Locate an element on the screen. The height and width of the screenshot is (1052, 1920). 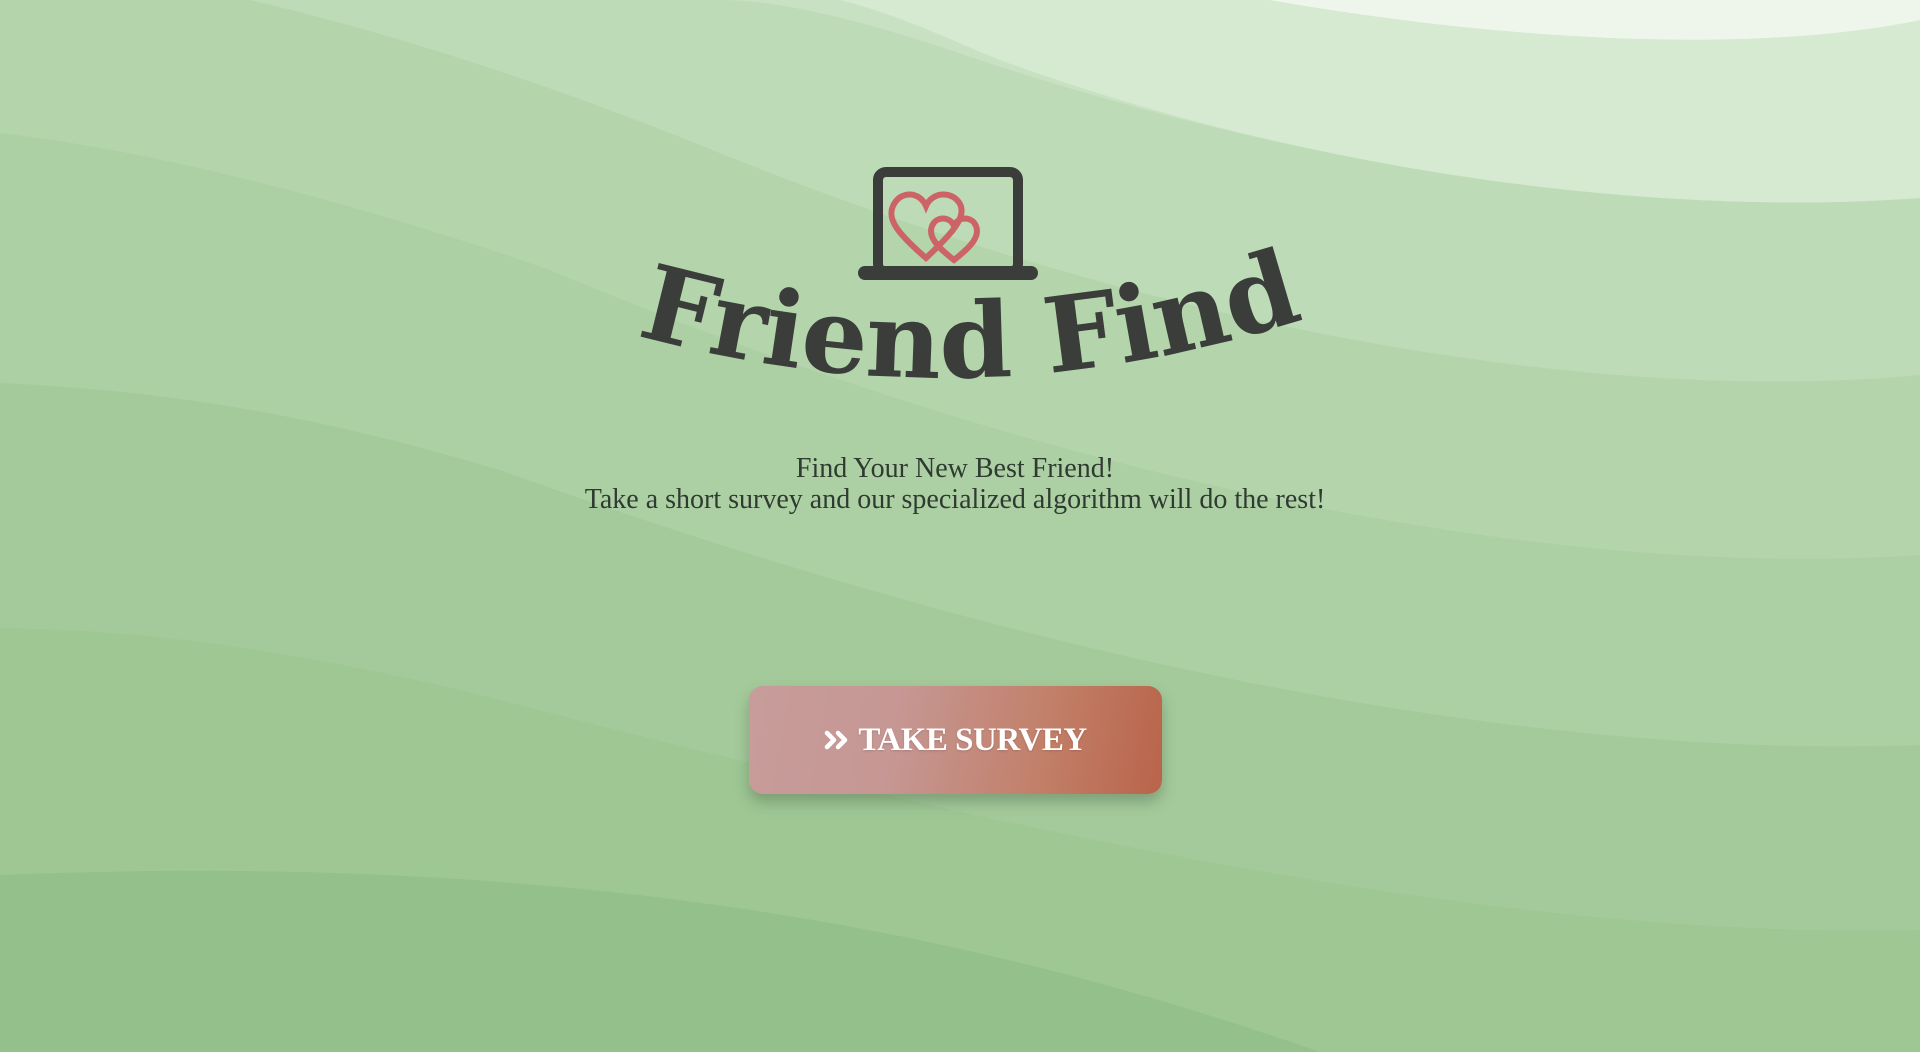
brand-logo: Friend Finder is located at coordinates (949, 280).